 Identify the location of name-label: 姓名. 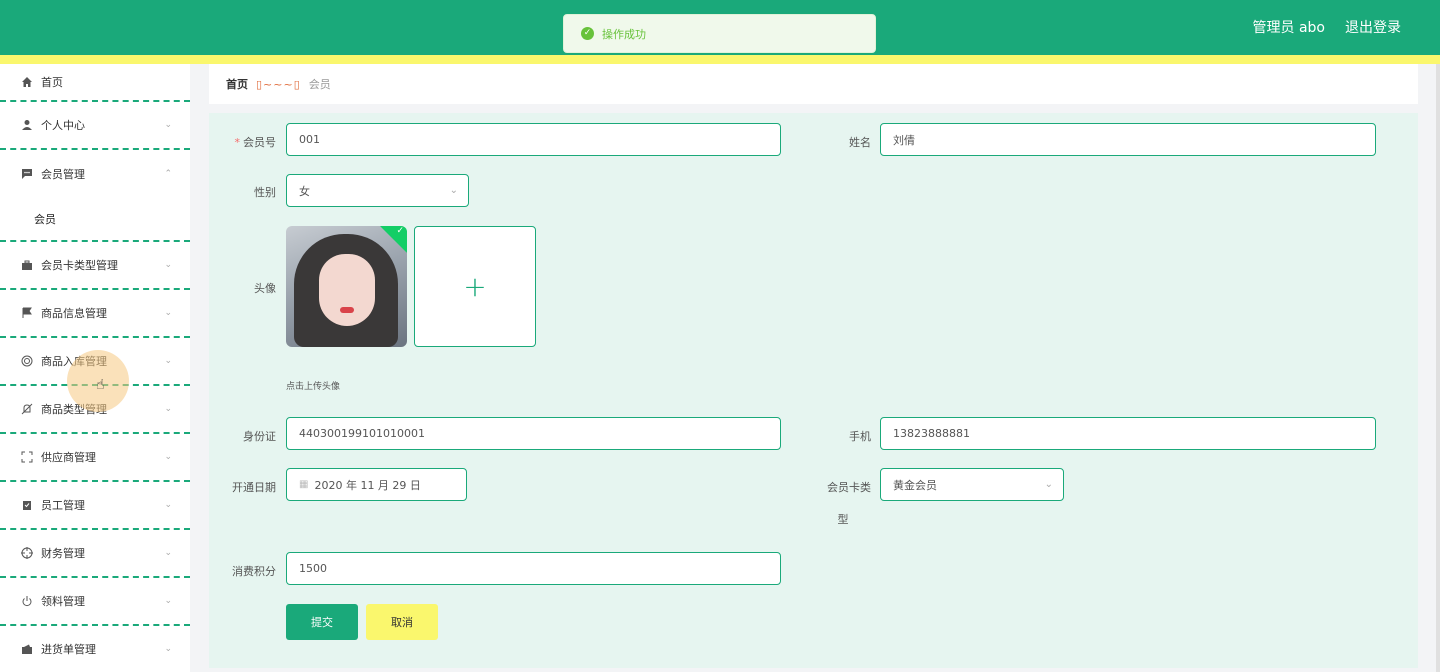
(860, 142).